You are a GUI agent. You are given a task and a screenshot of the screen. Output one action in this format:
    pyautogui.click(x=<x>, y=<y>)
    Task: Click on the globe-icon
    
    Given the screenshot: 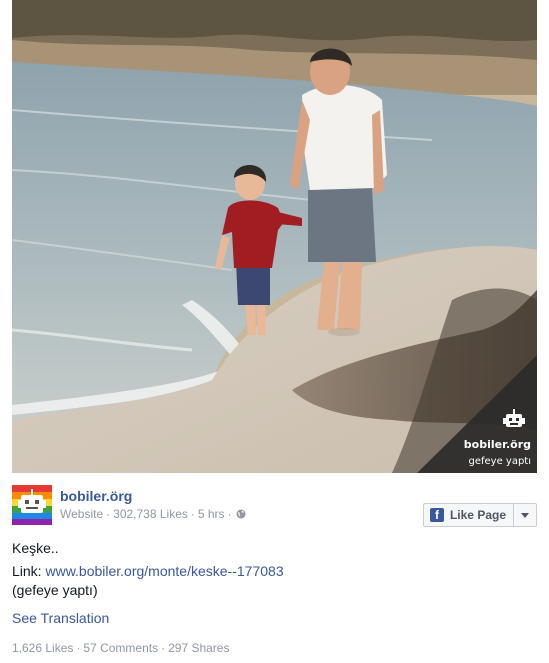 What is the action you would take?
    pyautogui.click(x=241, y=514)
    